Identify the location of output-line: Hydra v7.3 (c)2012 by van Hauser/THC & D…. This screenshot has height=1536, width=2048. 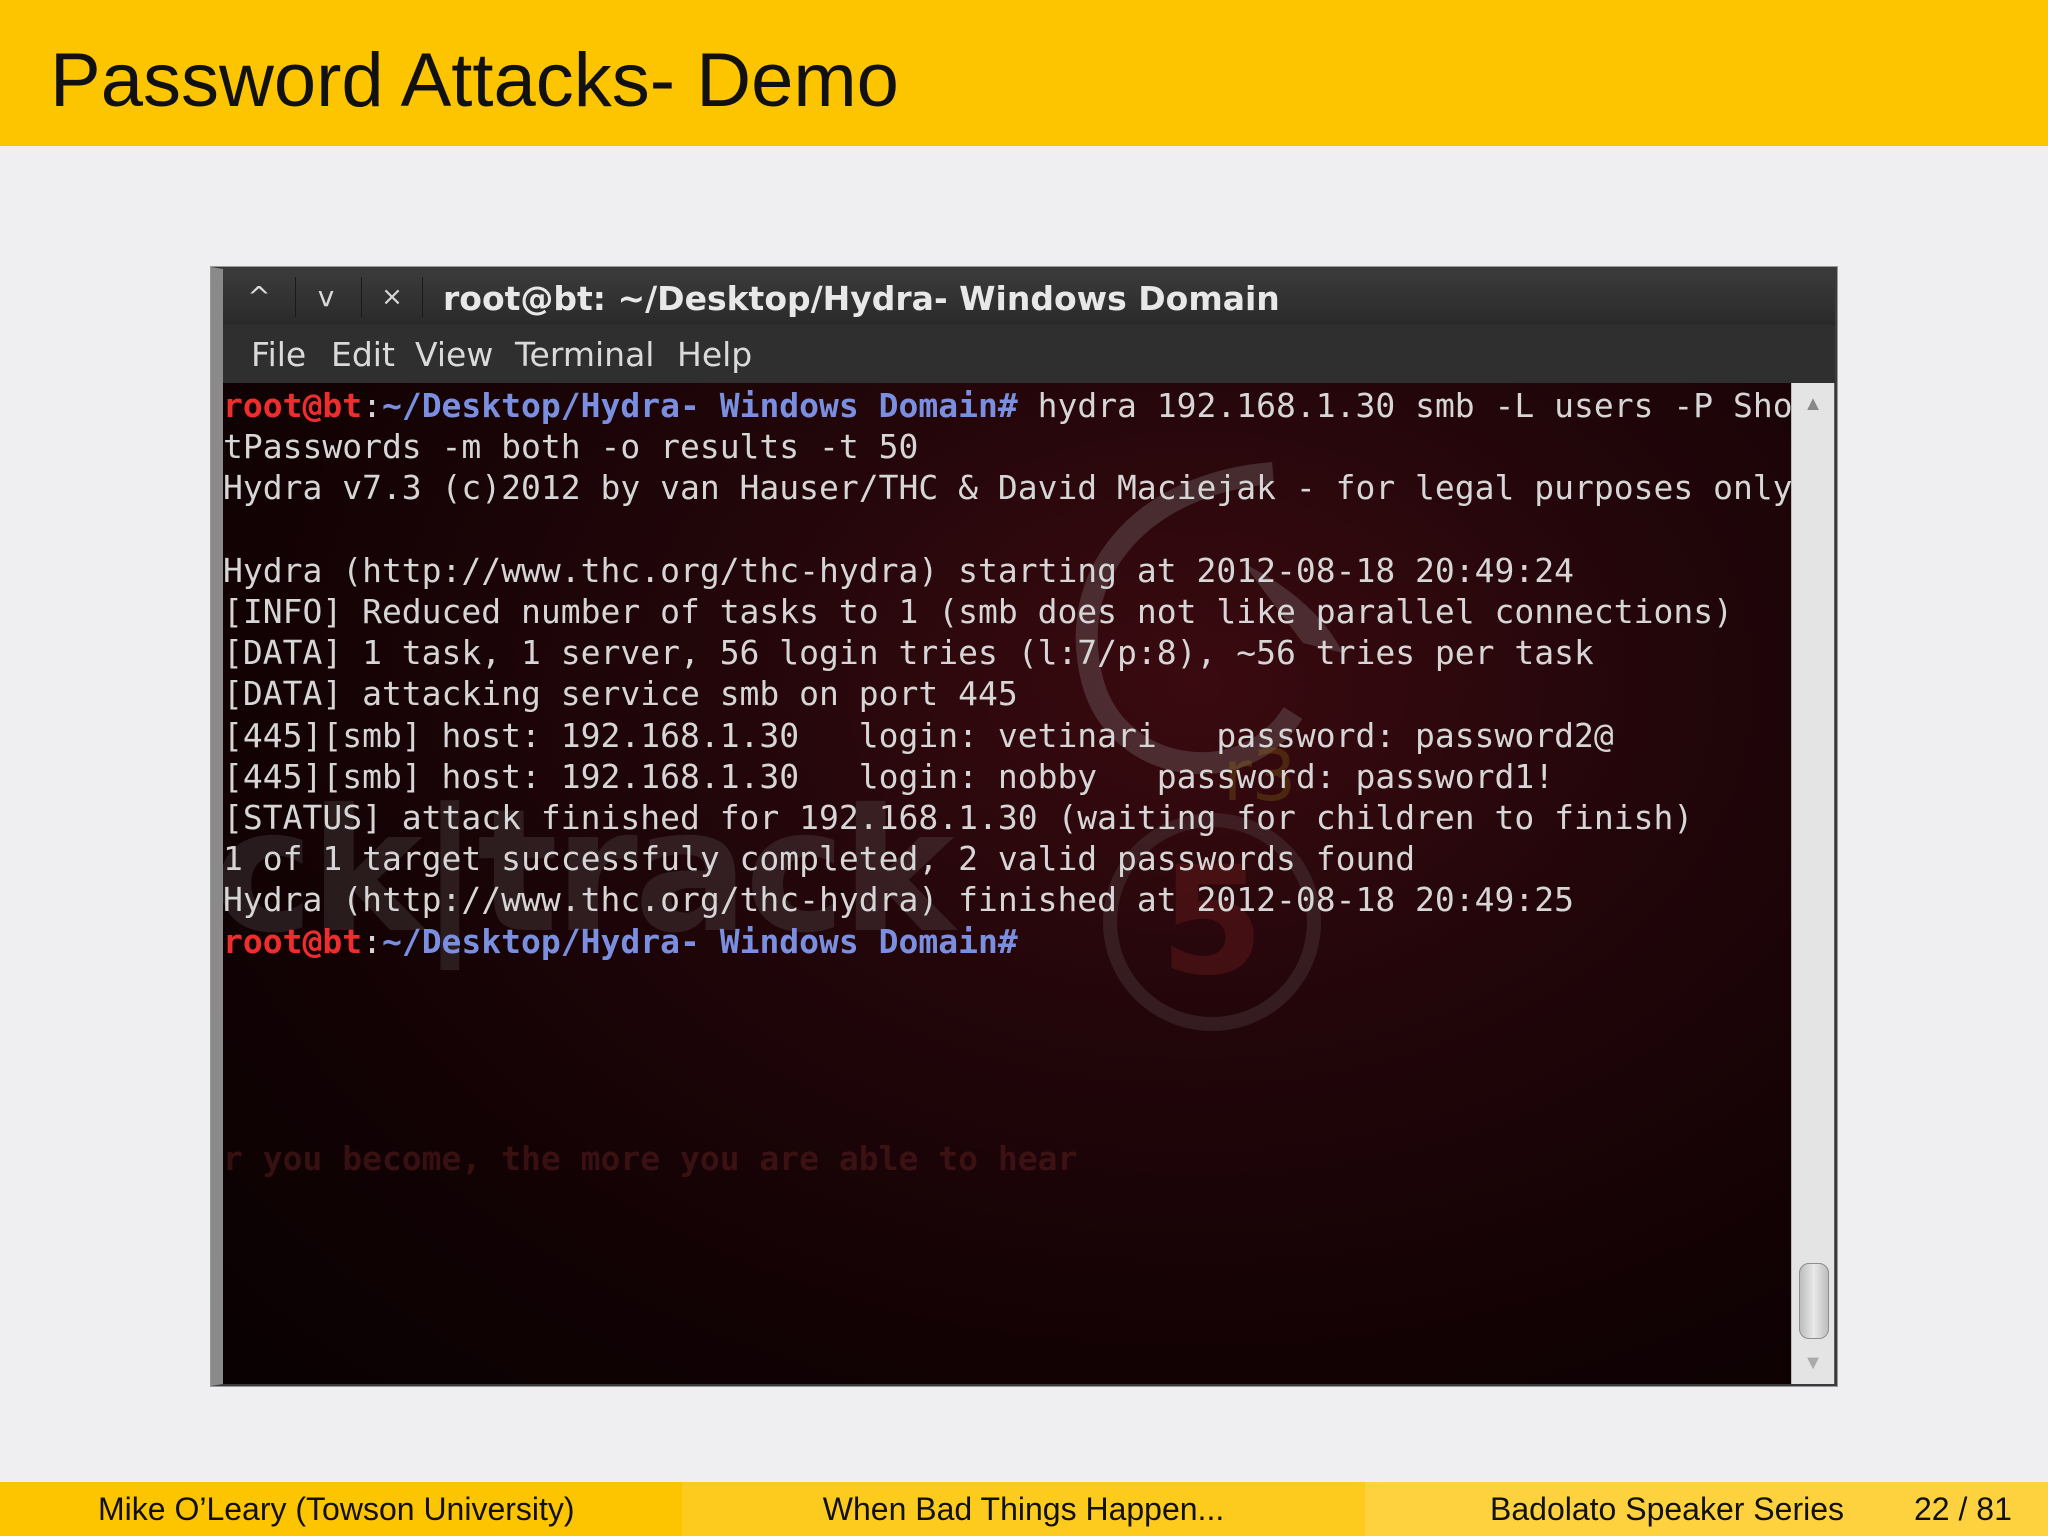
(1007, 488).